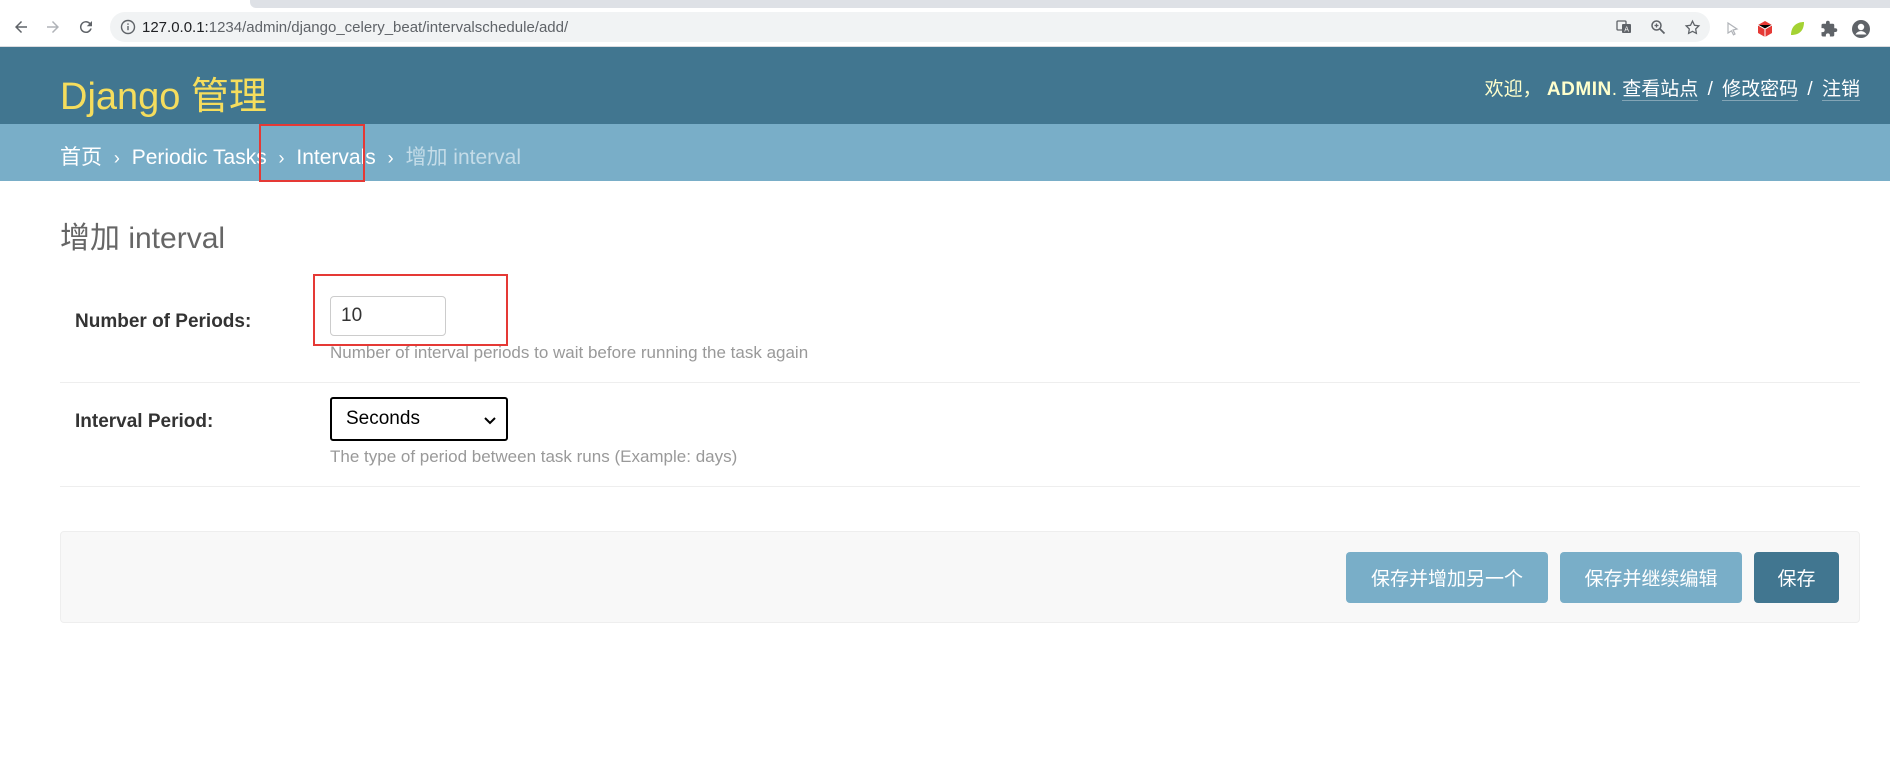  Describe the element at coordinates (960, 577) in the screenshot. I see `submit-row: 保存并增加另一个 保存并继续编辑 保存` at that location.